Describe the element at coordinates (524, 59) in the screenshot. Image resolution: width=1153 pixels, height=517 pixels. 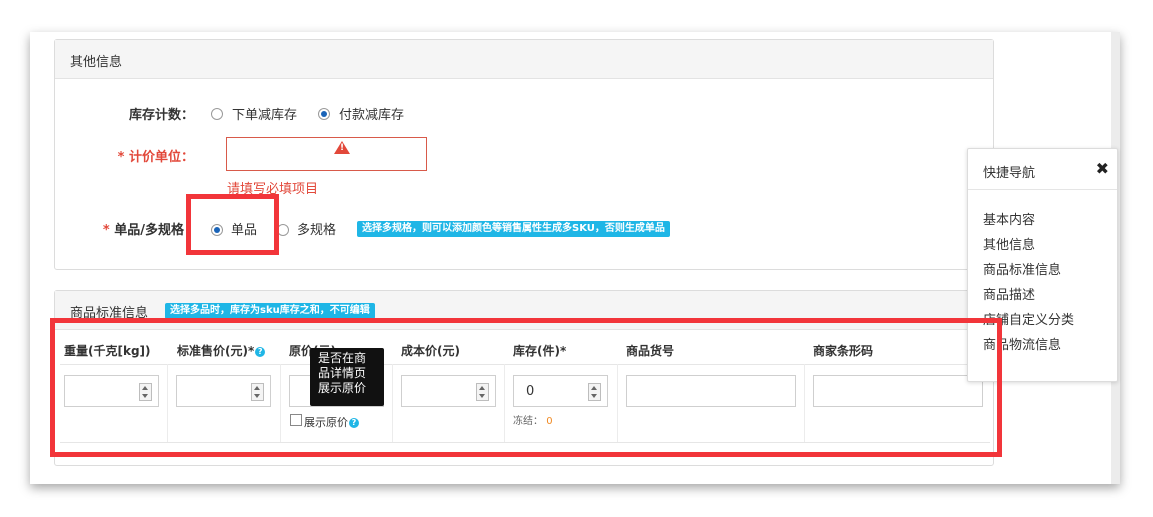
I see `other-info-header: 其他信息` at that location.